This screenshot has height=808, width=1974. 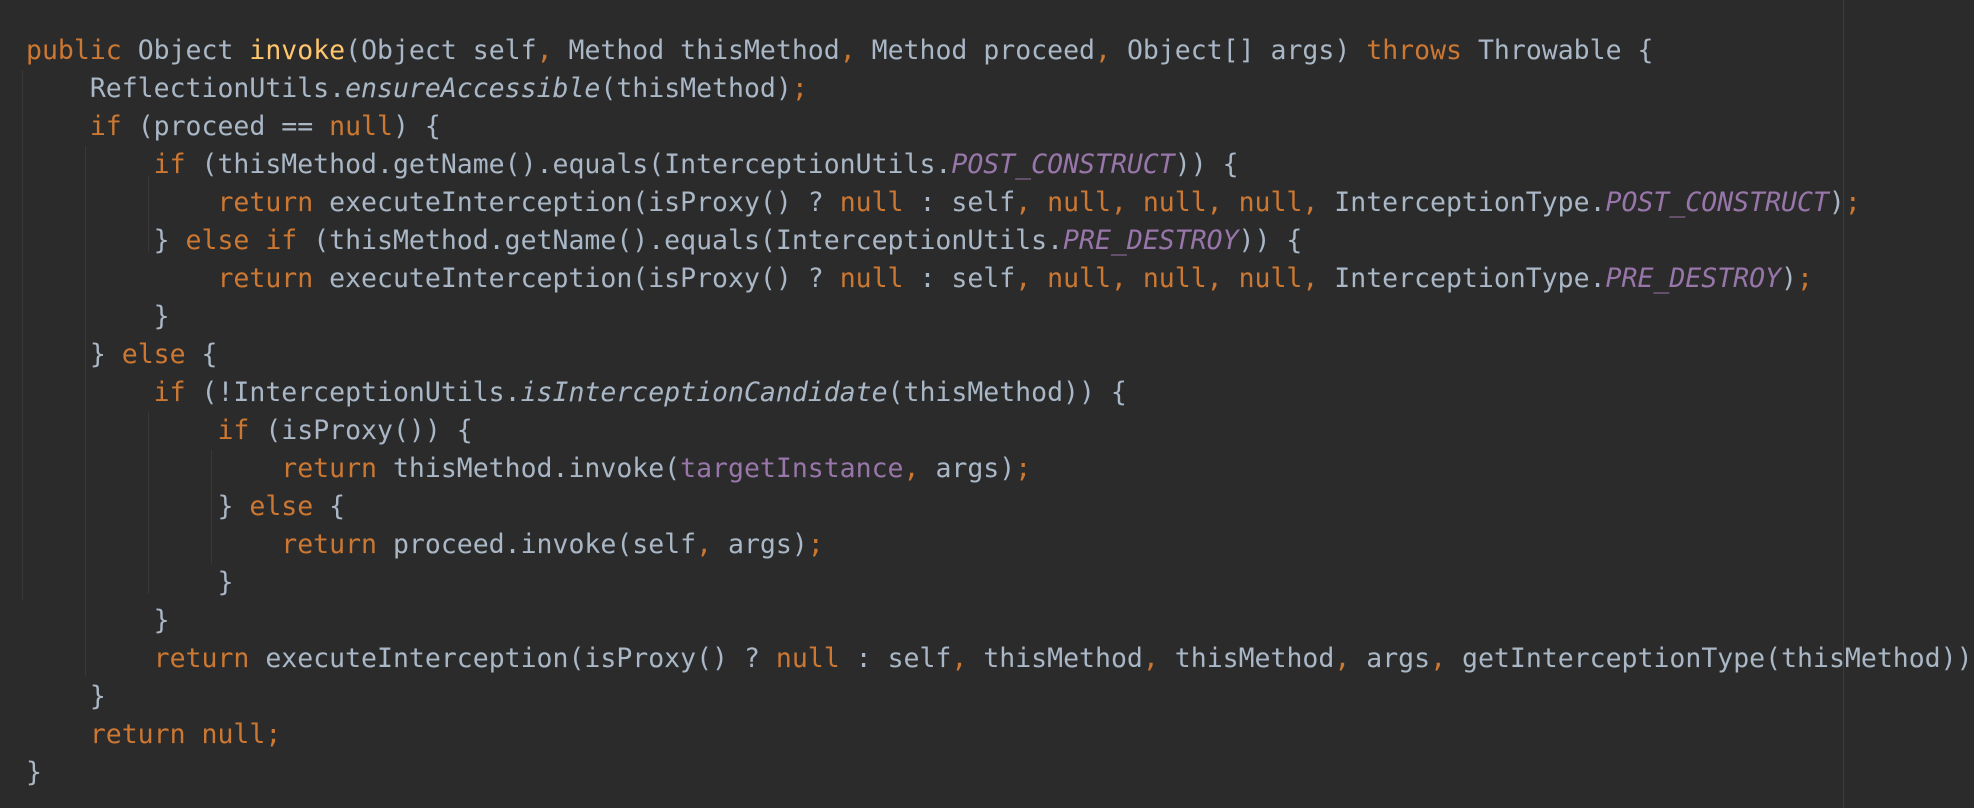 What do you see at coordinates (1422, 50) in the screenshot?
I see `code-token: throws` at bounding box center [1422, 50].